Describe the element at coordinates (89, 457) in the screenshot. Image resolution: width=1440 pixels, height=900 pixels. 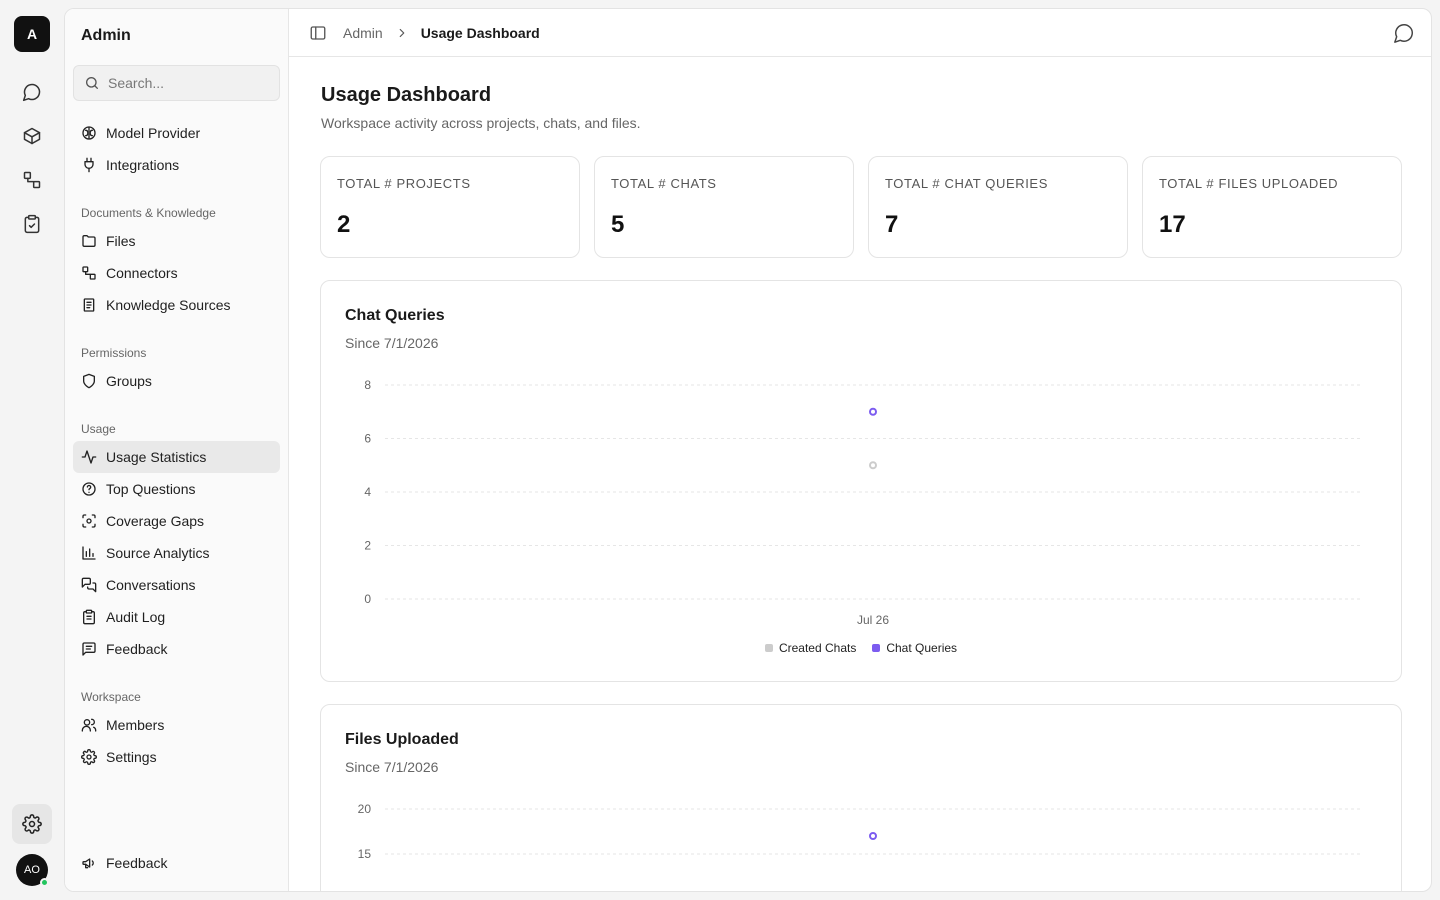
I see `activity-icon` at that location.